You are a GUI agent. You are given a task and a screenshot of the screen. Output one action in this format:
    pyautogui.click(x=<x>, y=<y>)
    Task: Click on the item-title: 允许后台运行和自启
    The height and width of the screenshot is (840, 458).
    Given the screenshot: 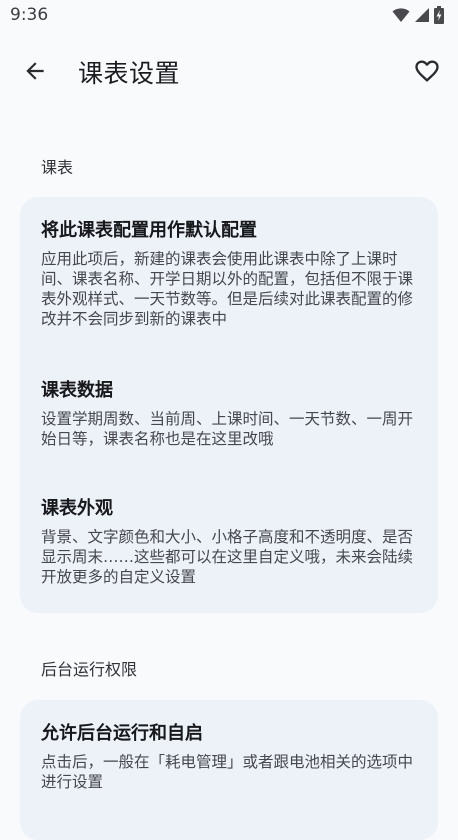 What is the action you would take?
    pyautogui.click(x=122, y=733)
    